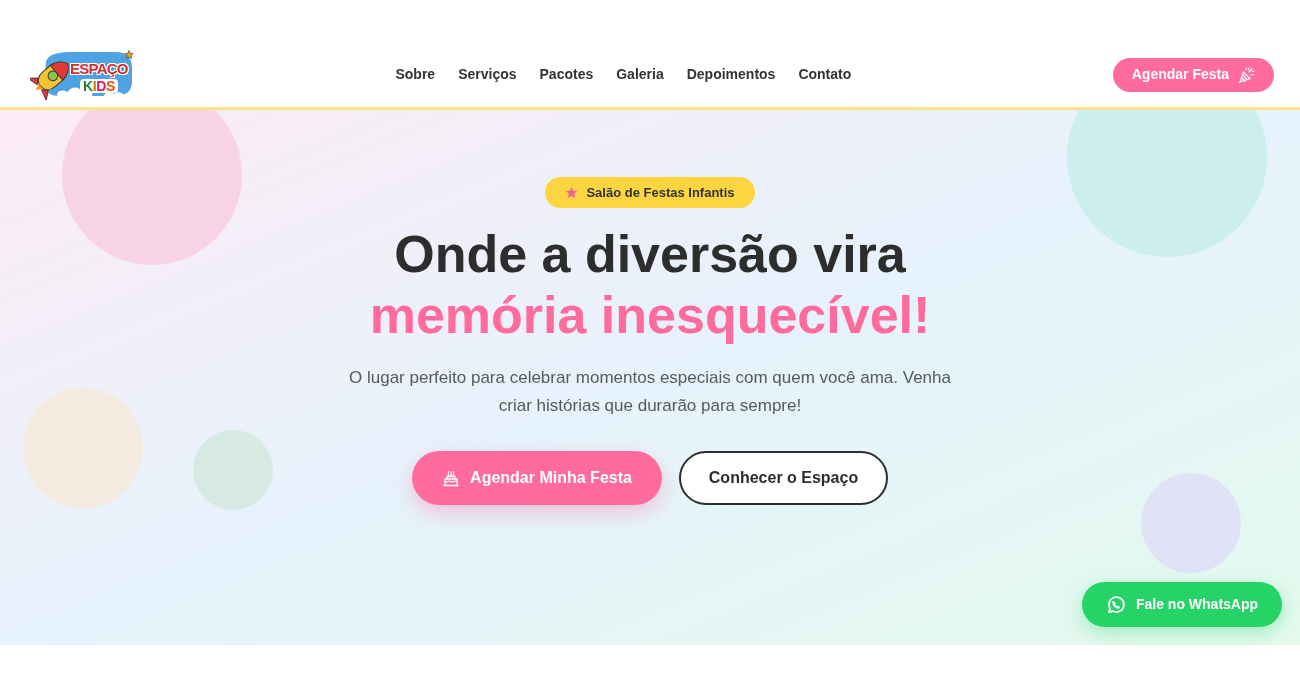 The image size is (1300, 685). I want to click on nav-link: Serviços, so click(487, 74).